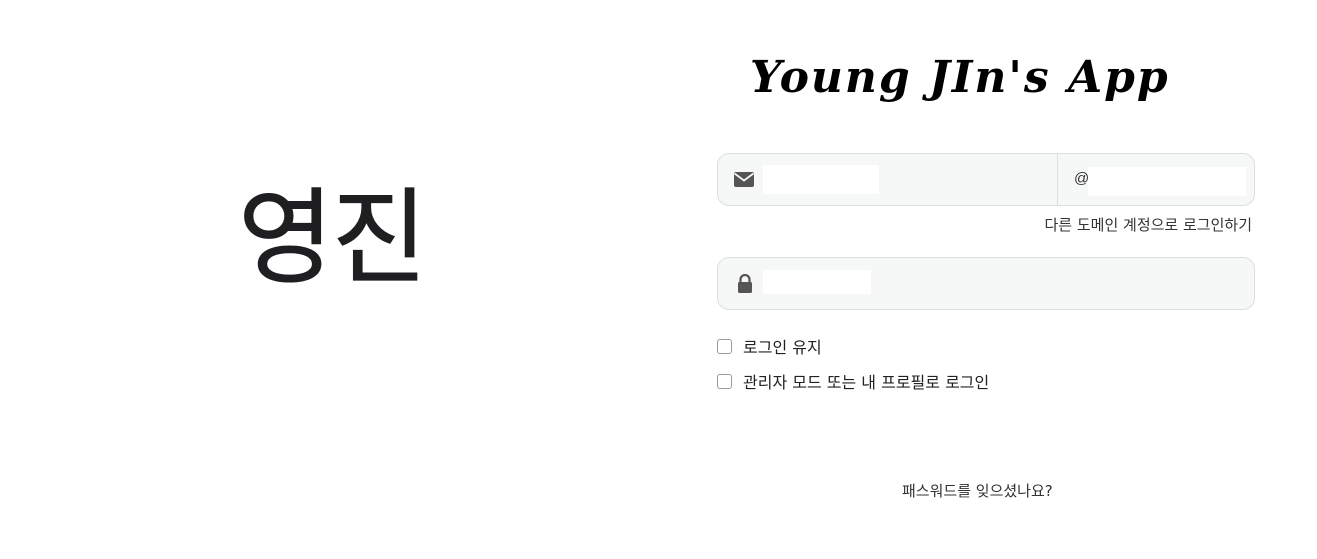 The height and width of the screenshot is (559, 1317). What do you see at coordinates (332, 238) in the screenshot?
I see `brand-logo-text: 영진` at bounding box center [332, 238].